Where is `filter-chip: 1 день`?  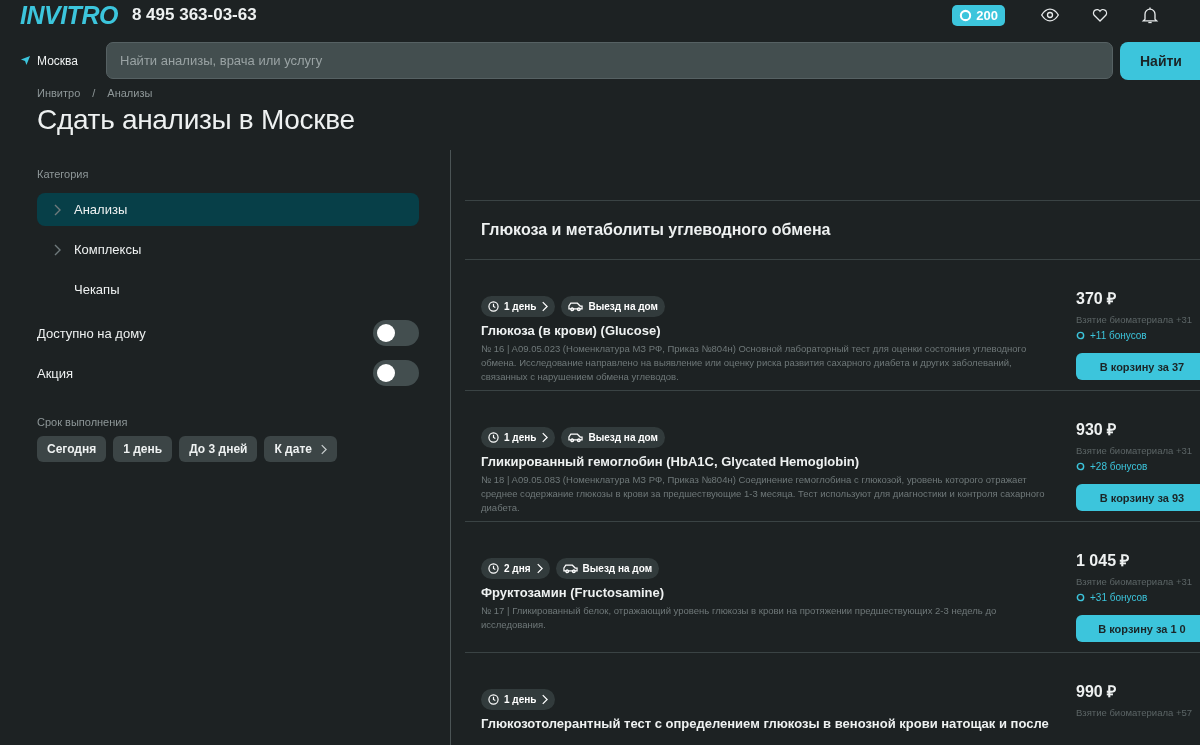
filter-chip: 1 день is located at coordinates (143, 449).